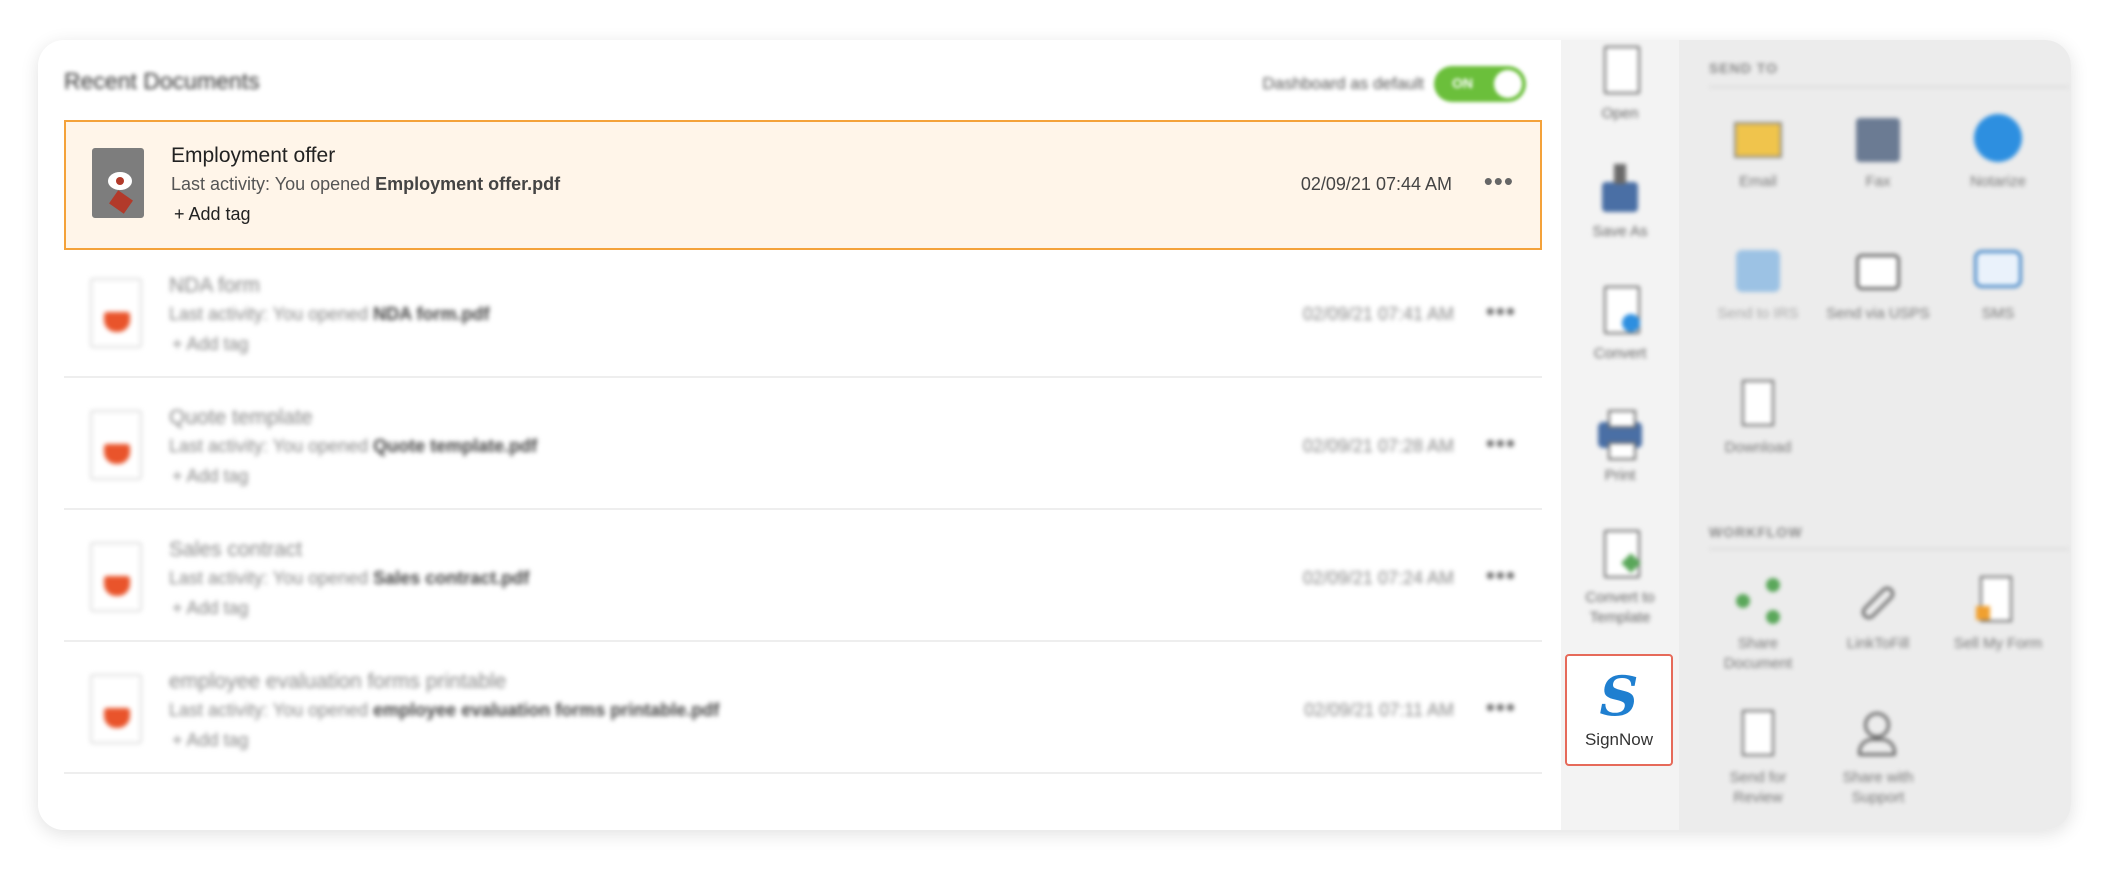 Image resolution: width=2112 pixels, height=870 pixels. I want to click on signnow-button: S SignNow, so click(1619, 710).